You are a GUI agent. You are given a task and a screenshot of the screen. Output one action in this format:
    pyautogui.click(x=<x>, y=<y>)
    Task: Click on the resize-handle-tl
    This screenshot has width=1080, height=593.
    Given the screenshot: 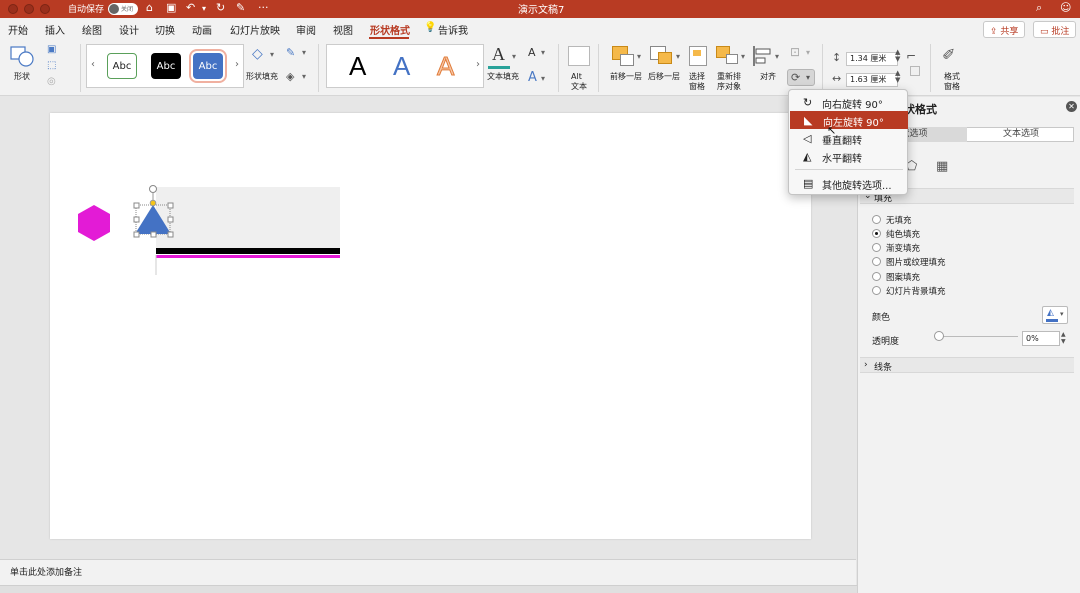 What is the action you would take?
    pyautogui.click(x=136, y=205)
    